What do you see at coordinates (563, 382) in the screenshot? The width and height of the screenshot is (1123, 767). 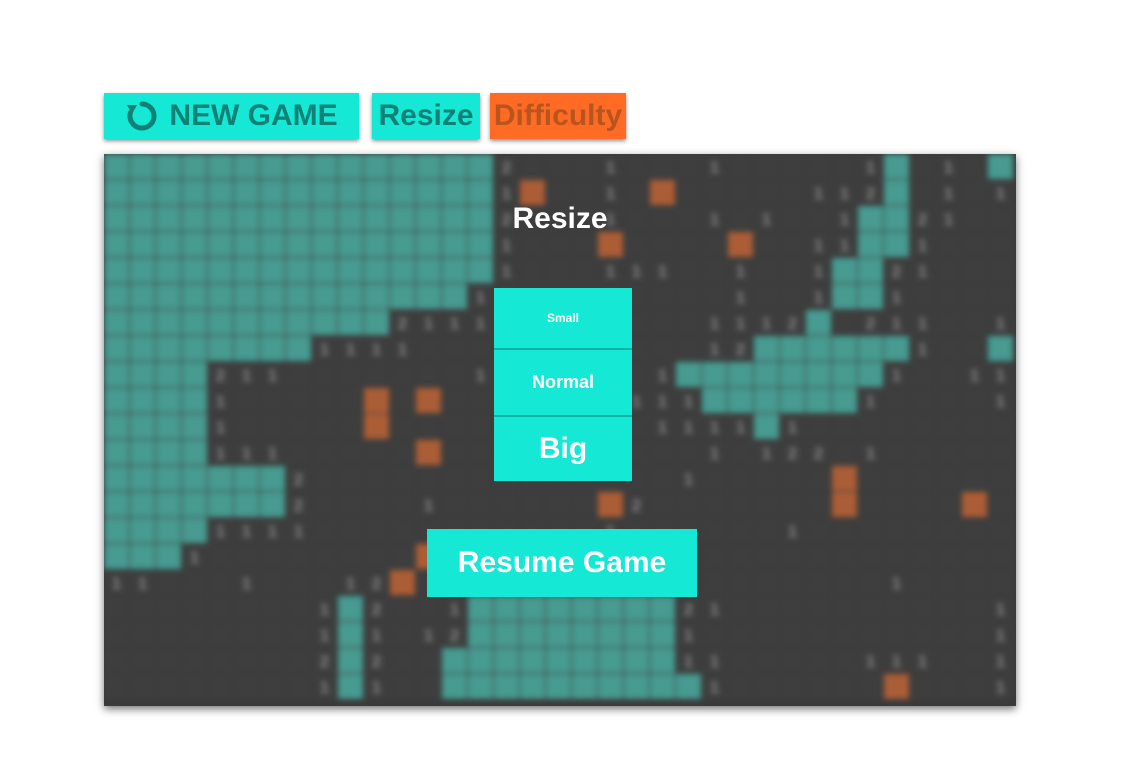 I see `size-normal-button: Normal` at bounding box center [563, 382].